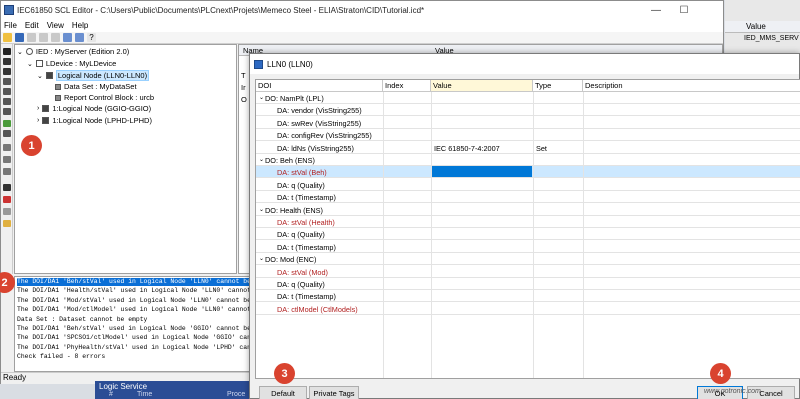  What do you see at coordinates (49, 75) in the screenshot?
I see `logical-node-icon` at bounding box center [49, 75].